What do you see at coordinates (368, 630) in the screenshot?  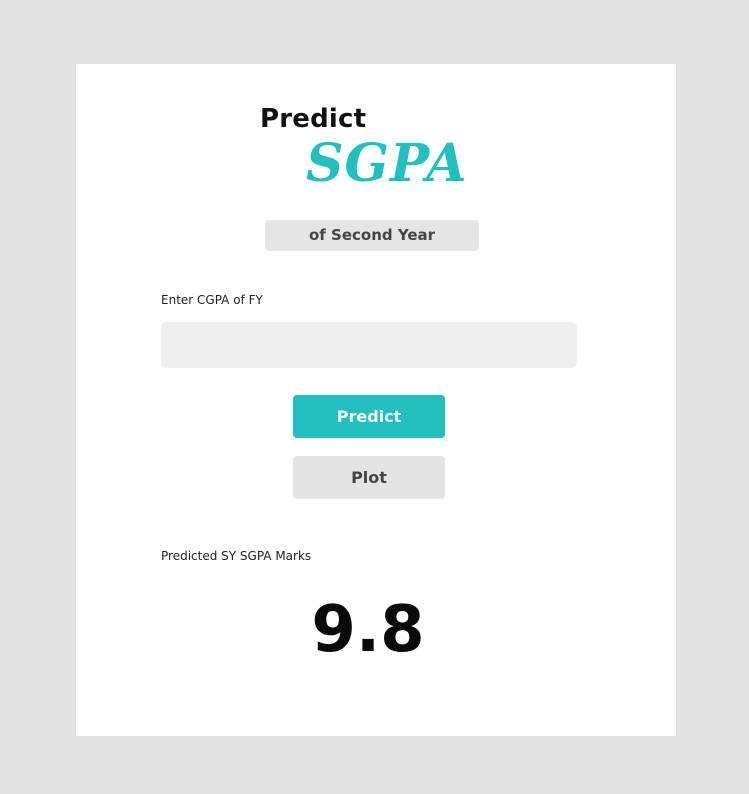 I see `result-value: 9.8` at bounding box center [368, 630].